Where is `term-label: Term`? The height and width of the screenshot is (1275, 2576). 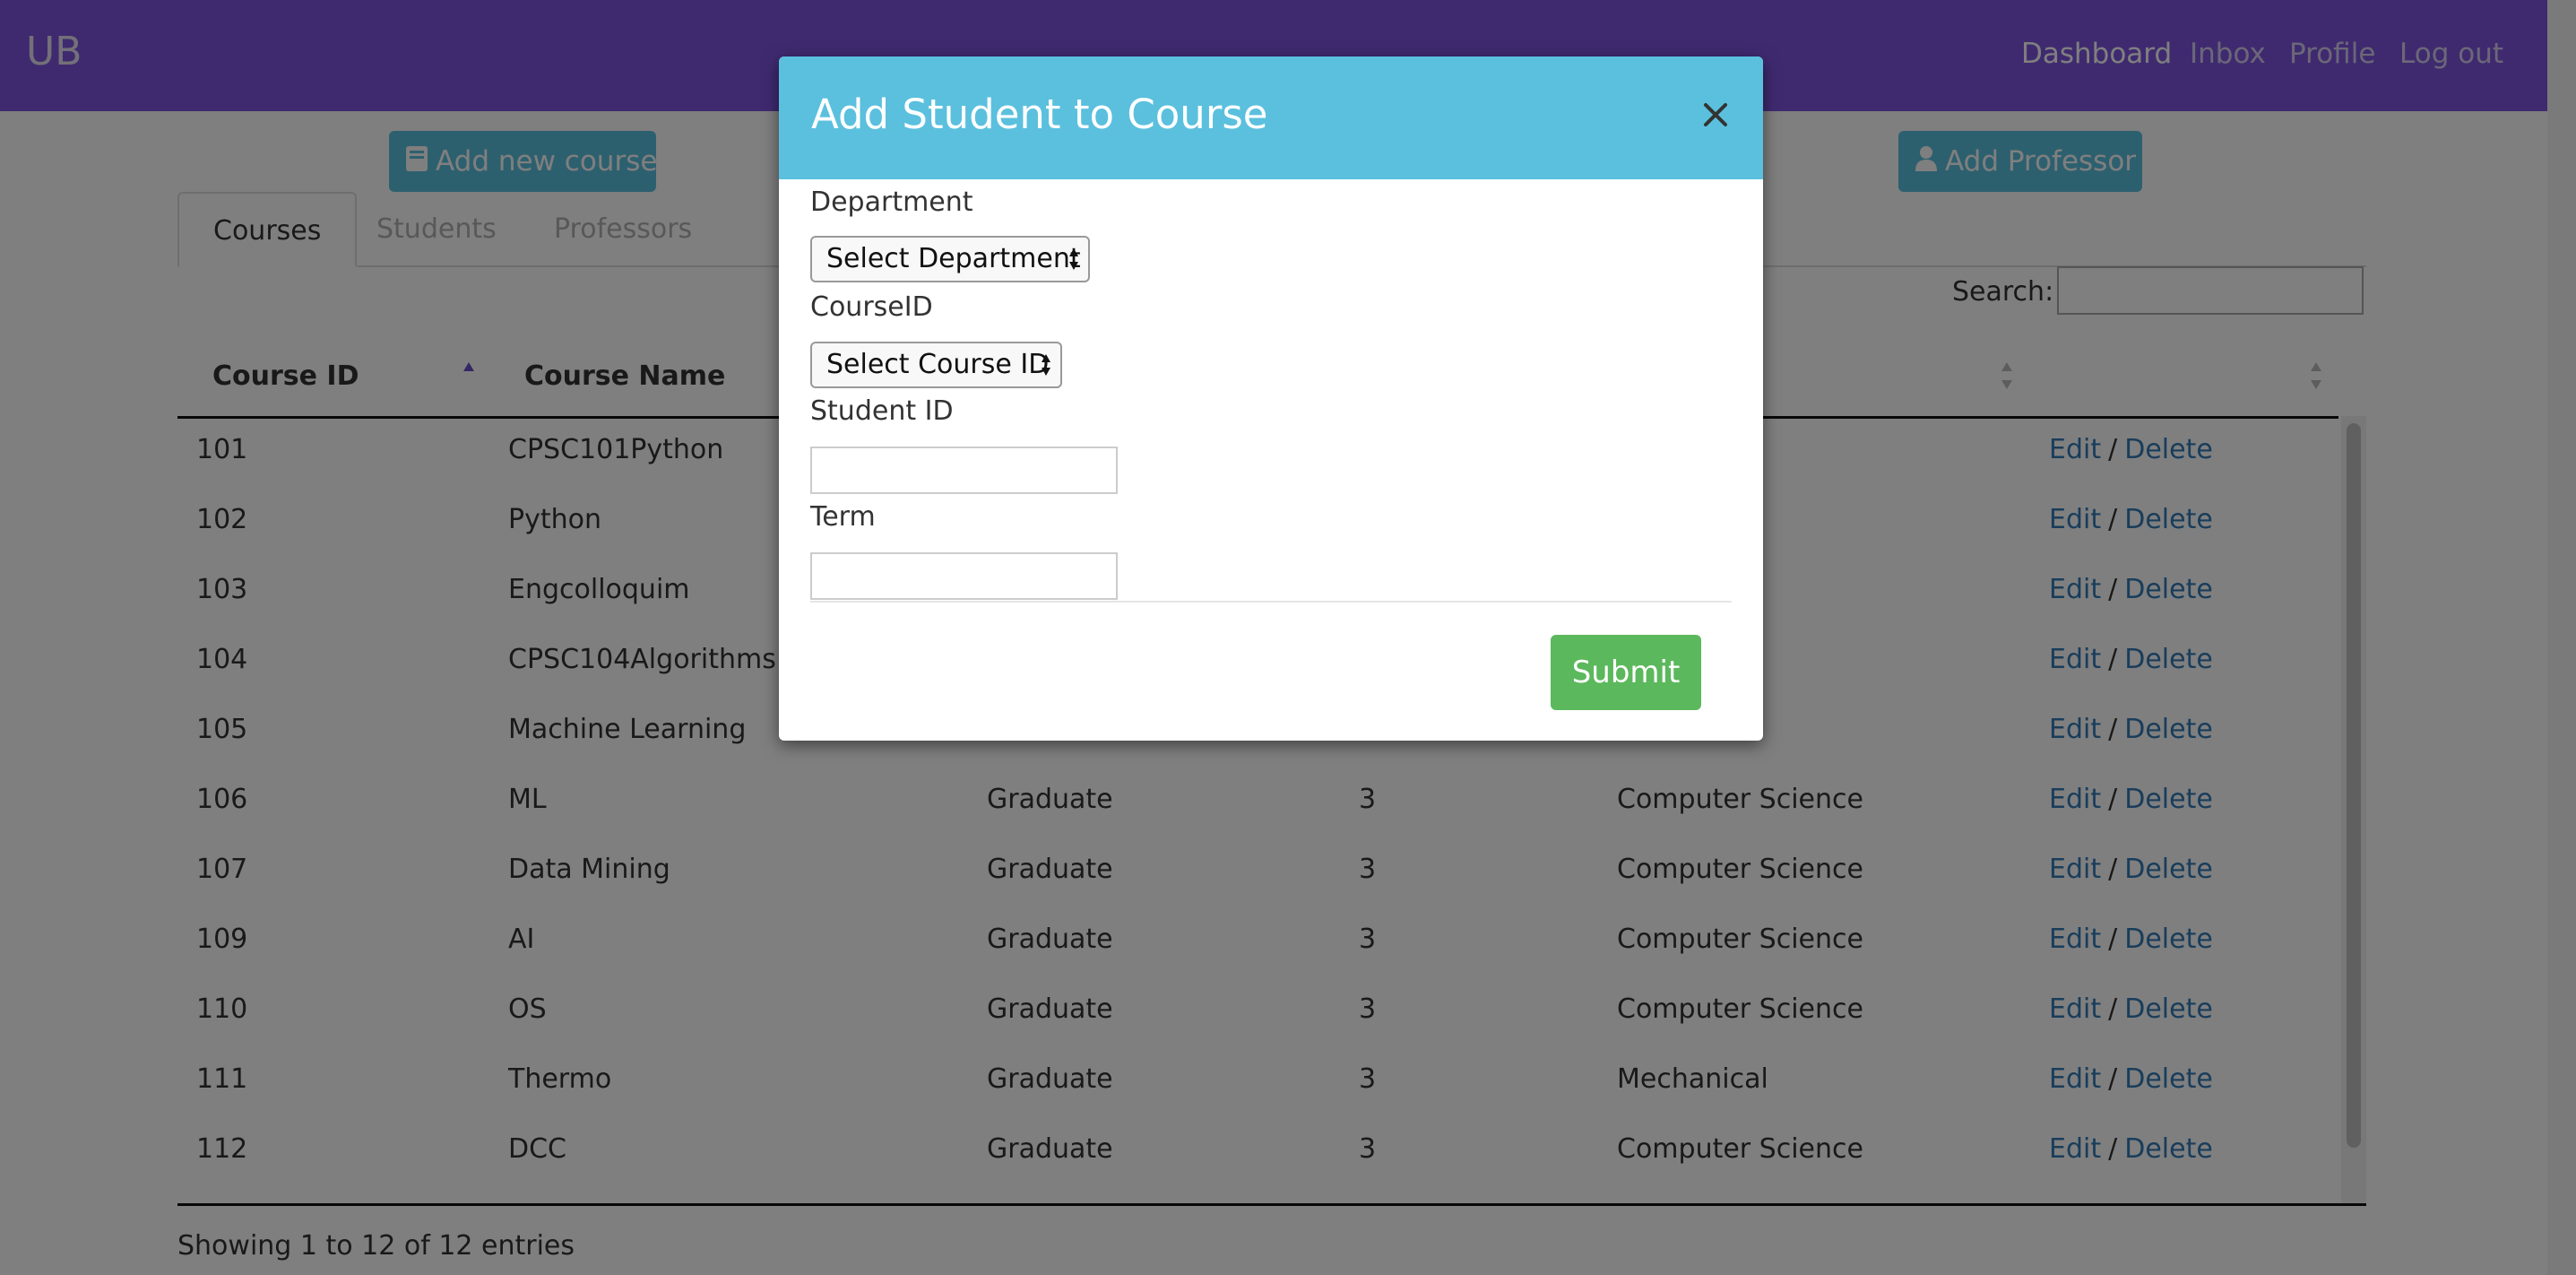
term-label: Term is located at coordinates (843, 517).